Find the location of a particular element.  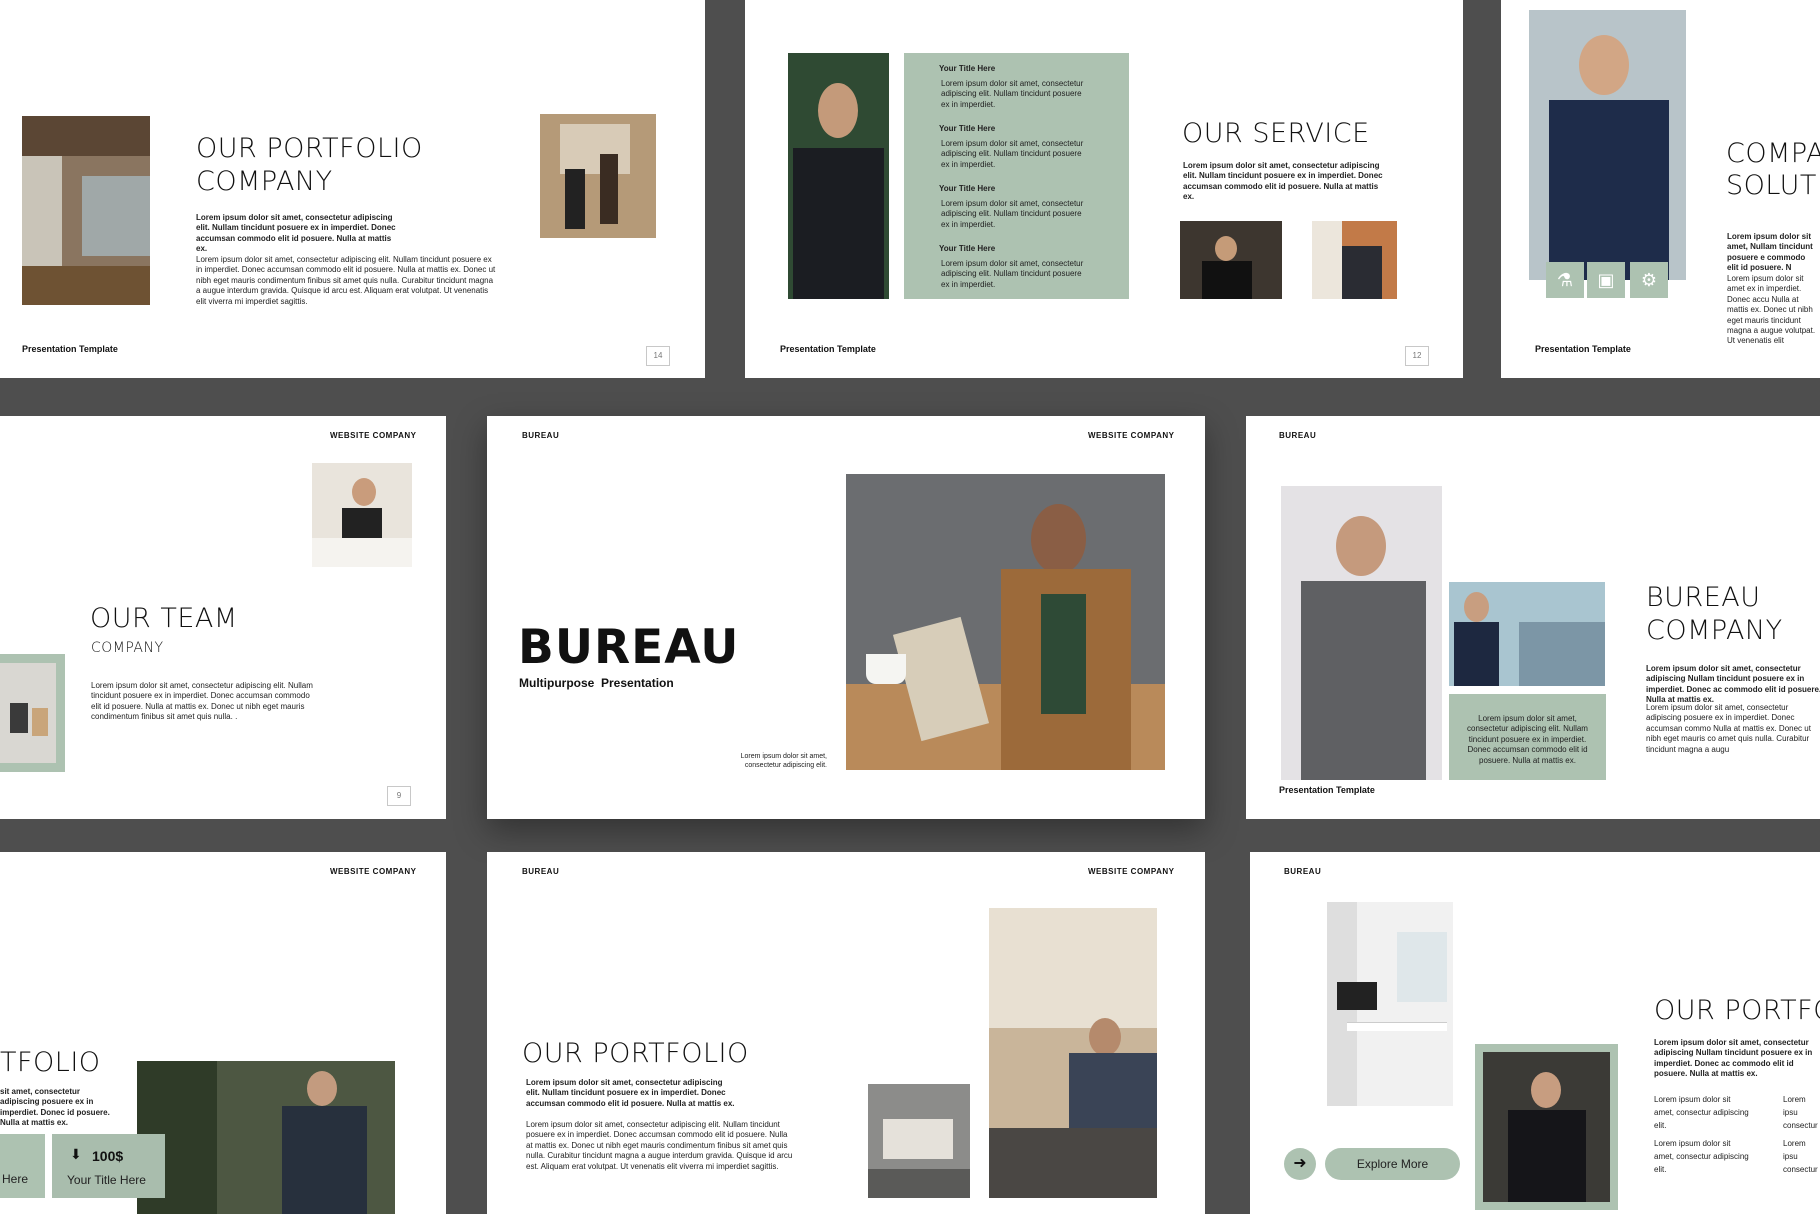

photo-man-sitting is located at coordinates (1354, 260).